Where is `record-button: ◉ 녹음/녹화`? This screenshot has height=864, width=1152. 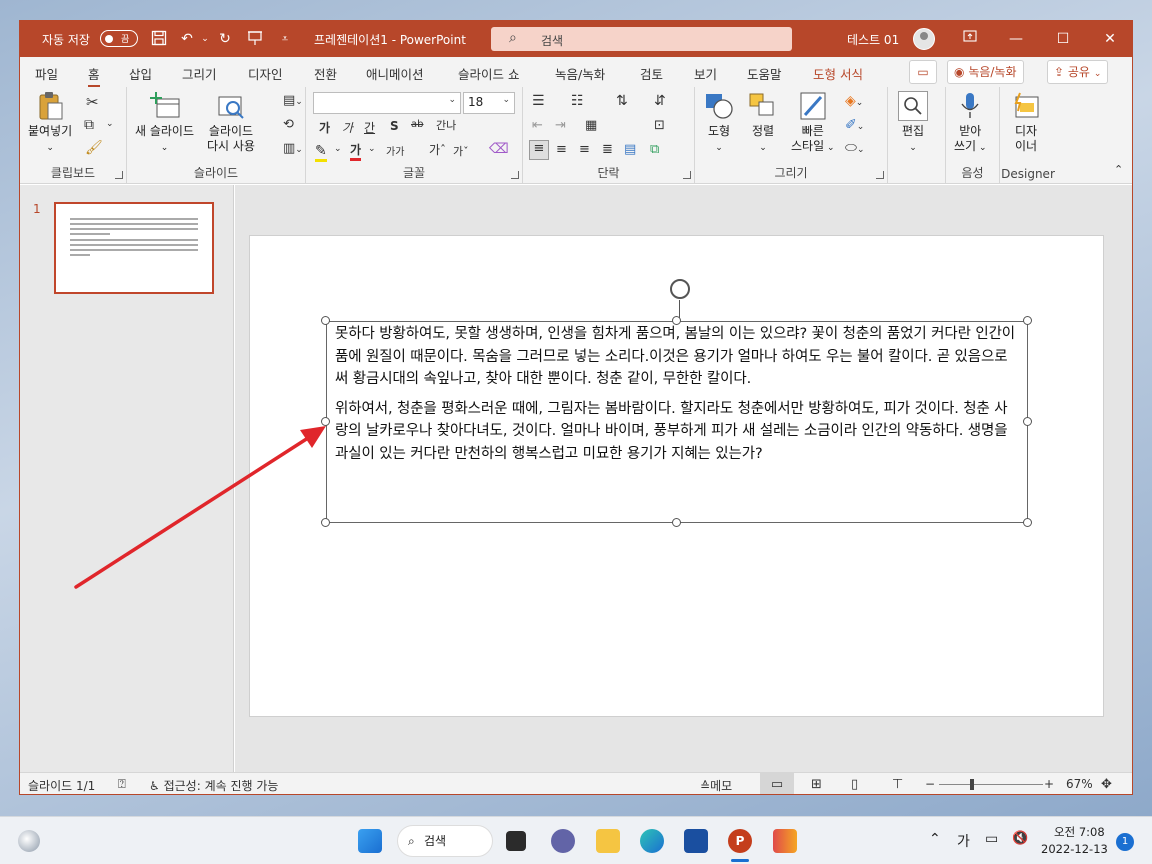
record-button: ◉ 녹음/녹화 is located at coordinates (985, 72).